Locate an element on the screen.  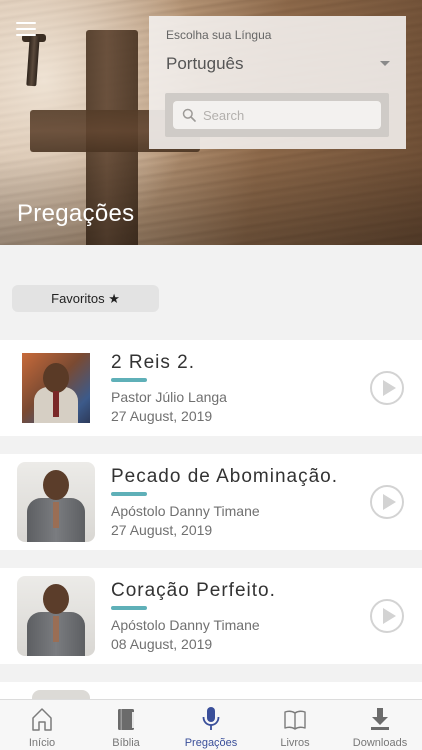
nav-item-inicio: Início is located at coordinates (42, 725).